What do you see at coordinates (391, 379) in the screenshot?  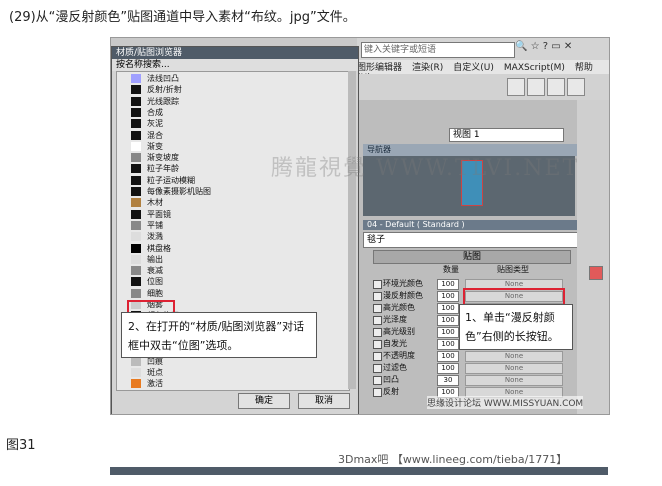 I see `map-label: 凹凸` at bounding box center [391, 379].